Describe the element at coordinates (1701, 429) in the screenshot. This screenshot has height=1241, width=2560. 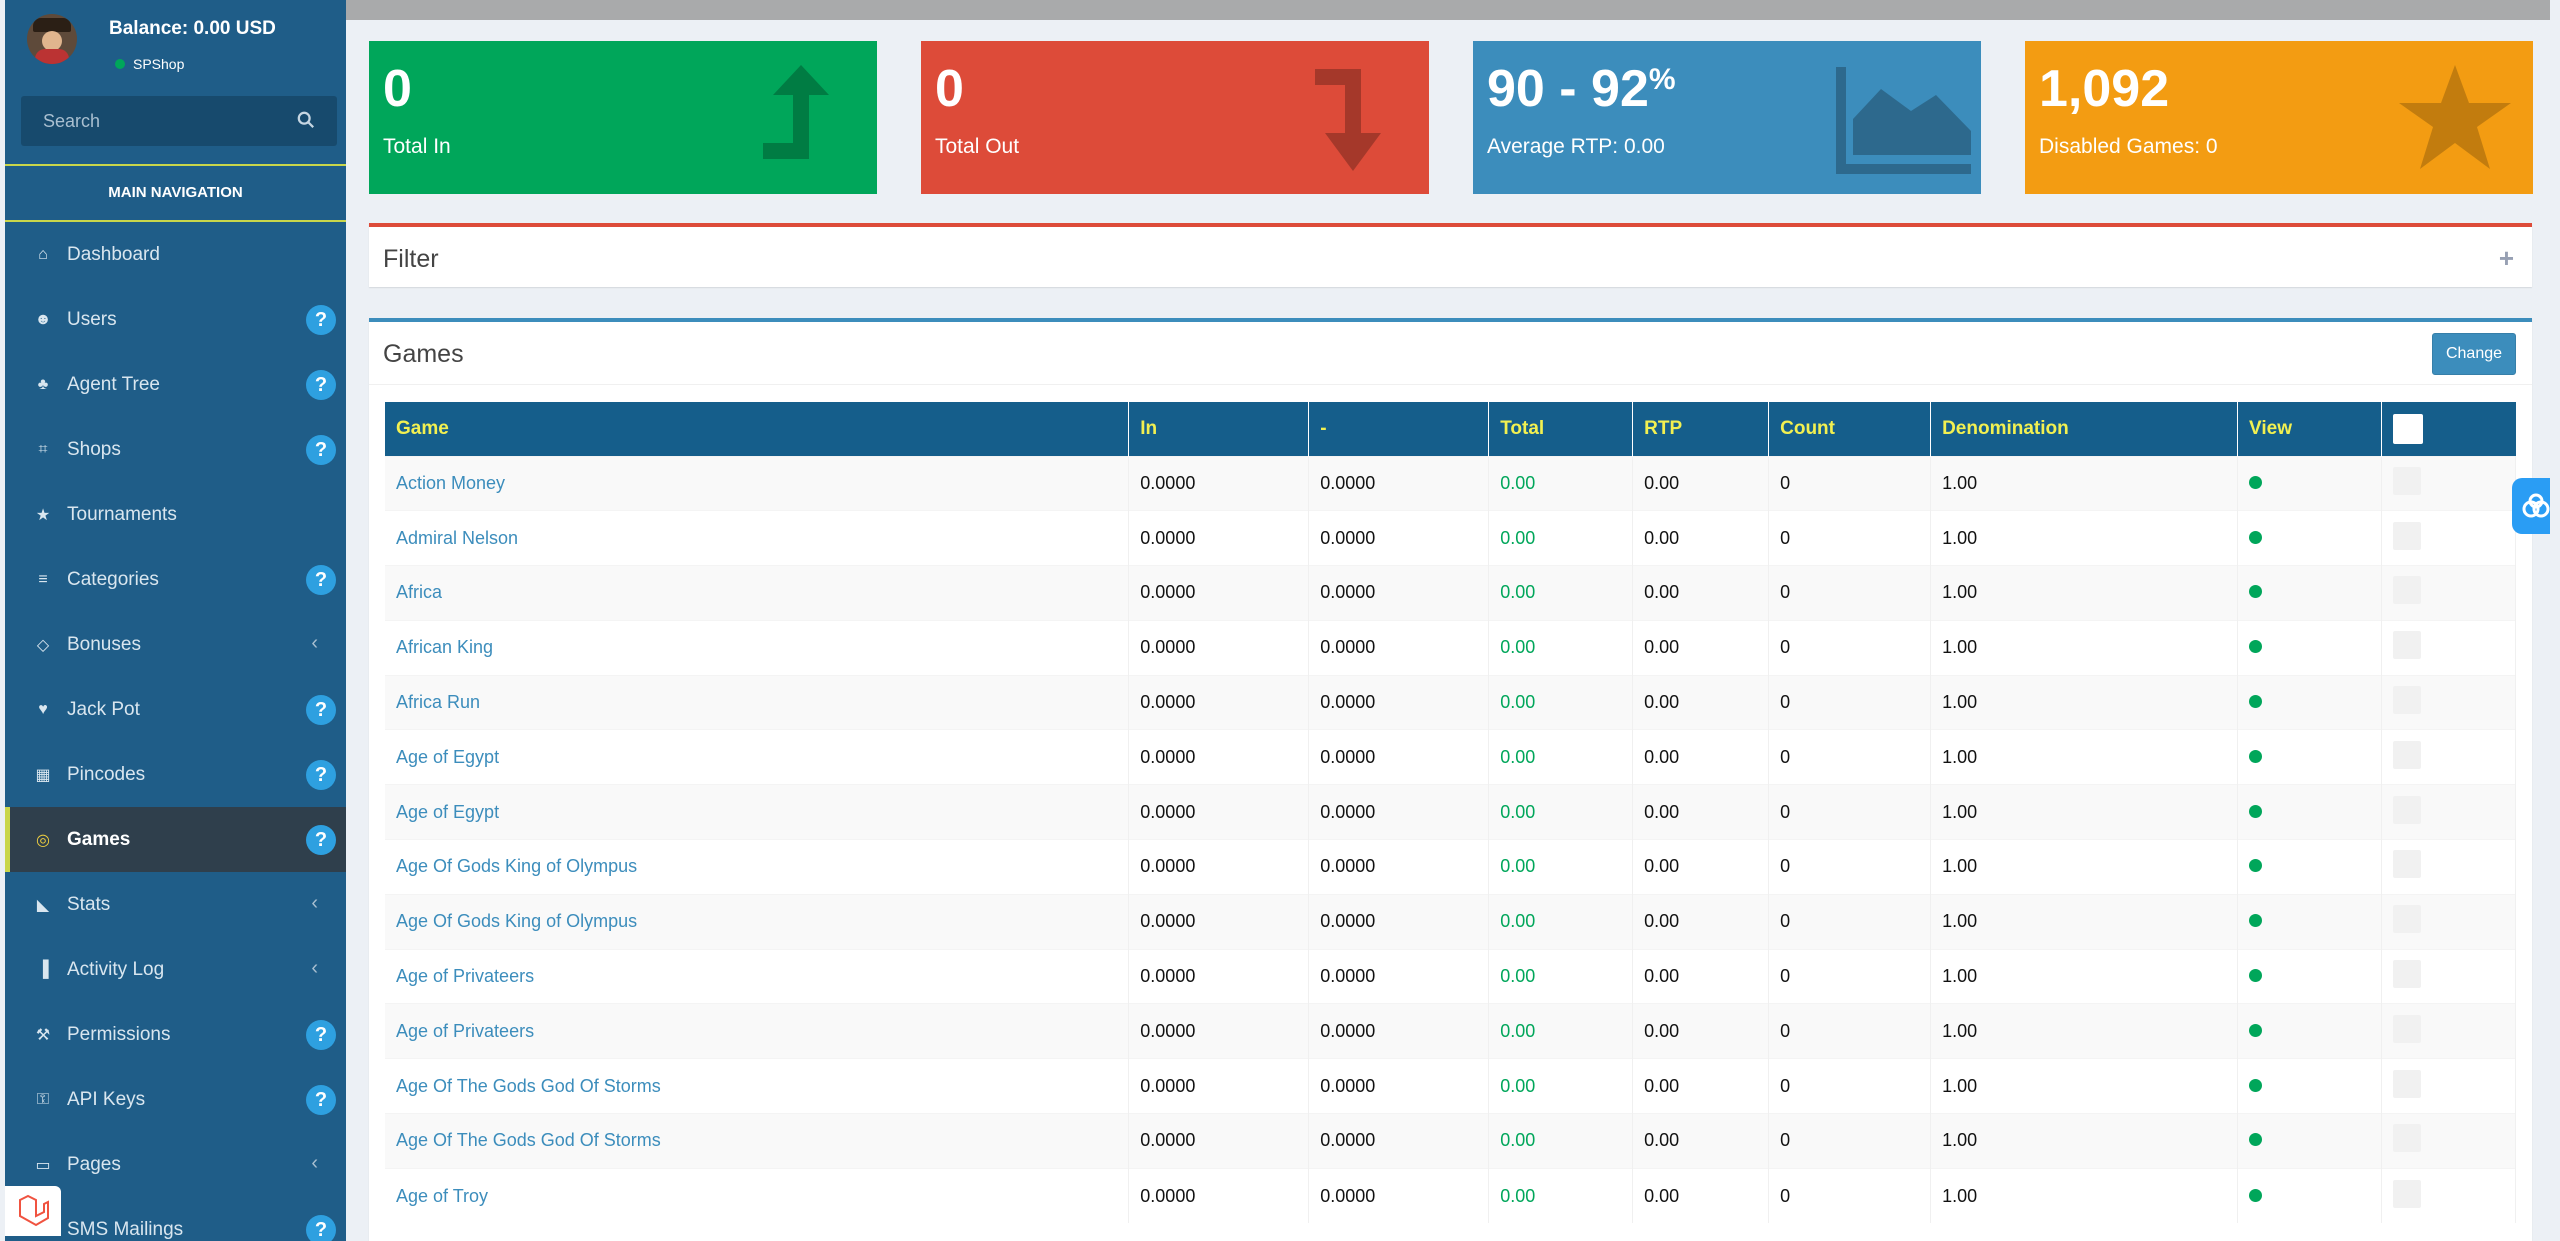
I see `col-rtp: RTP` at that location.